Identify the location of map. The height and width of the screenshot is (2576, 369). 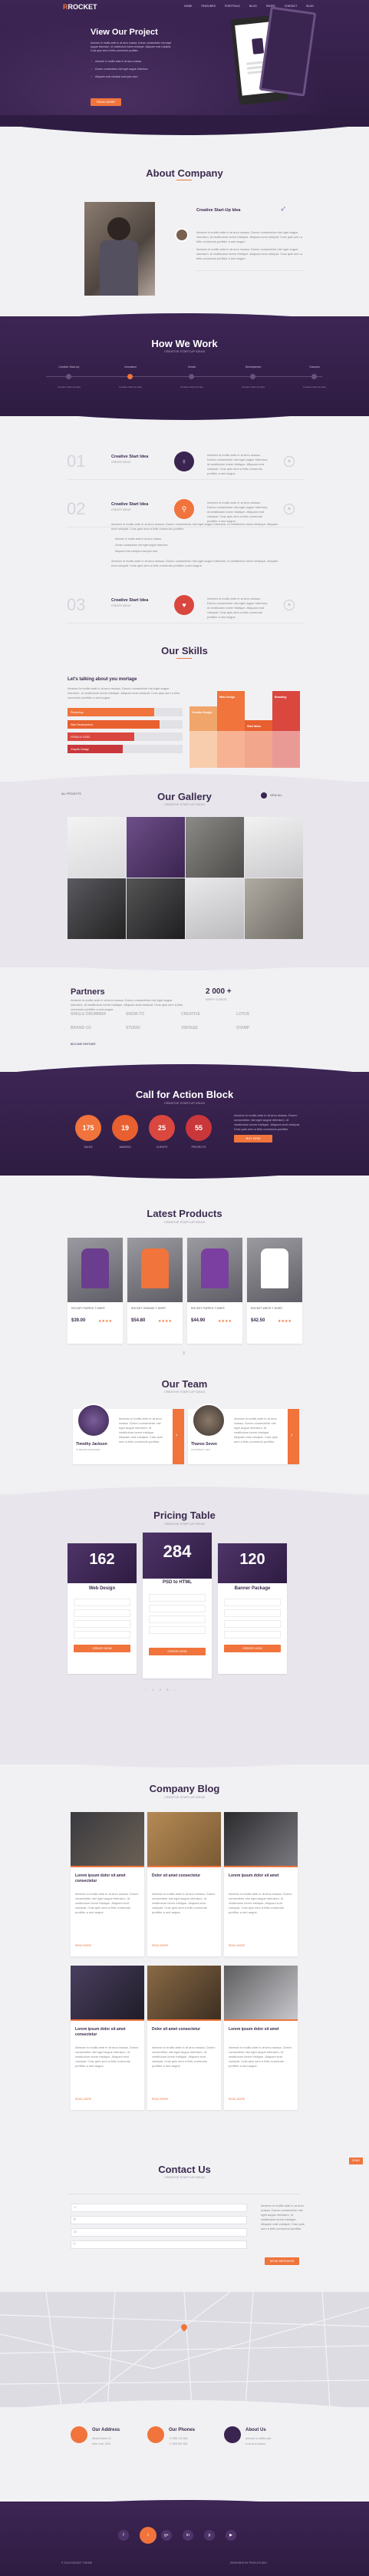
(185, 2349).